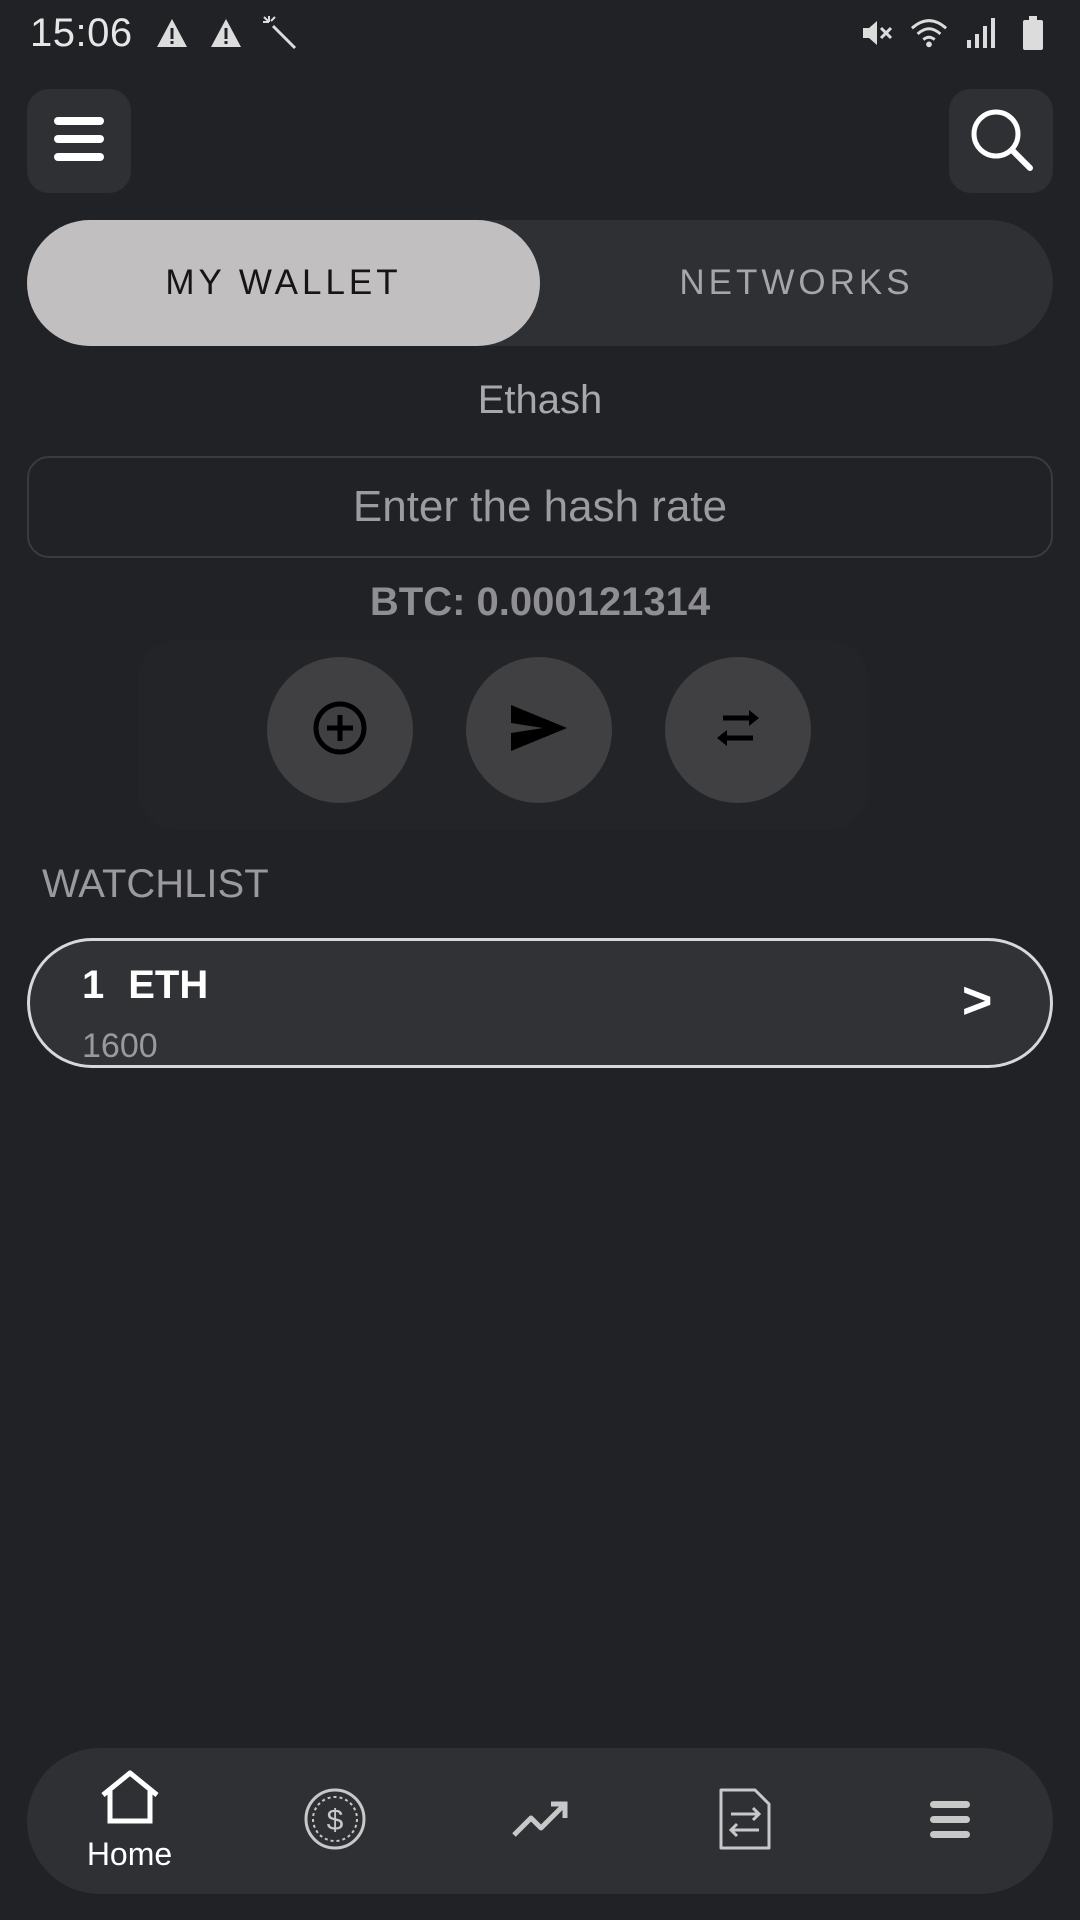 This screenshot has width=1080, height=1920. Describe the element at coordinates (929, 33) in the screenshot. I see `wifi-icon` at that location.